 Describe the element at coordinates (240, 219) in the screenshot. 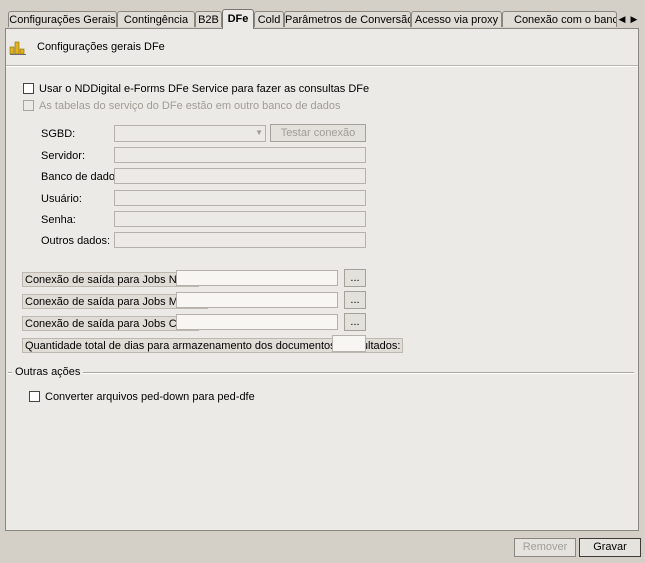

I see `password-field` at that location.